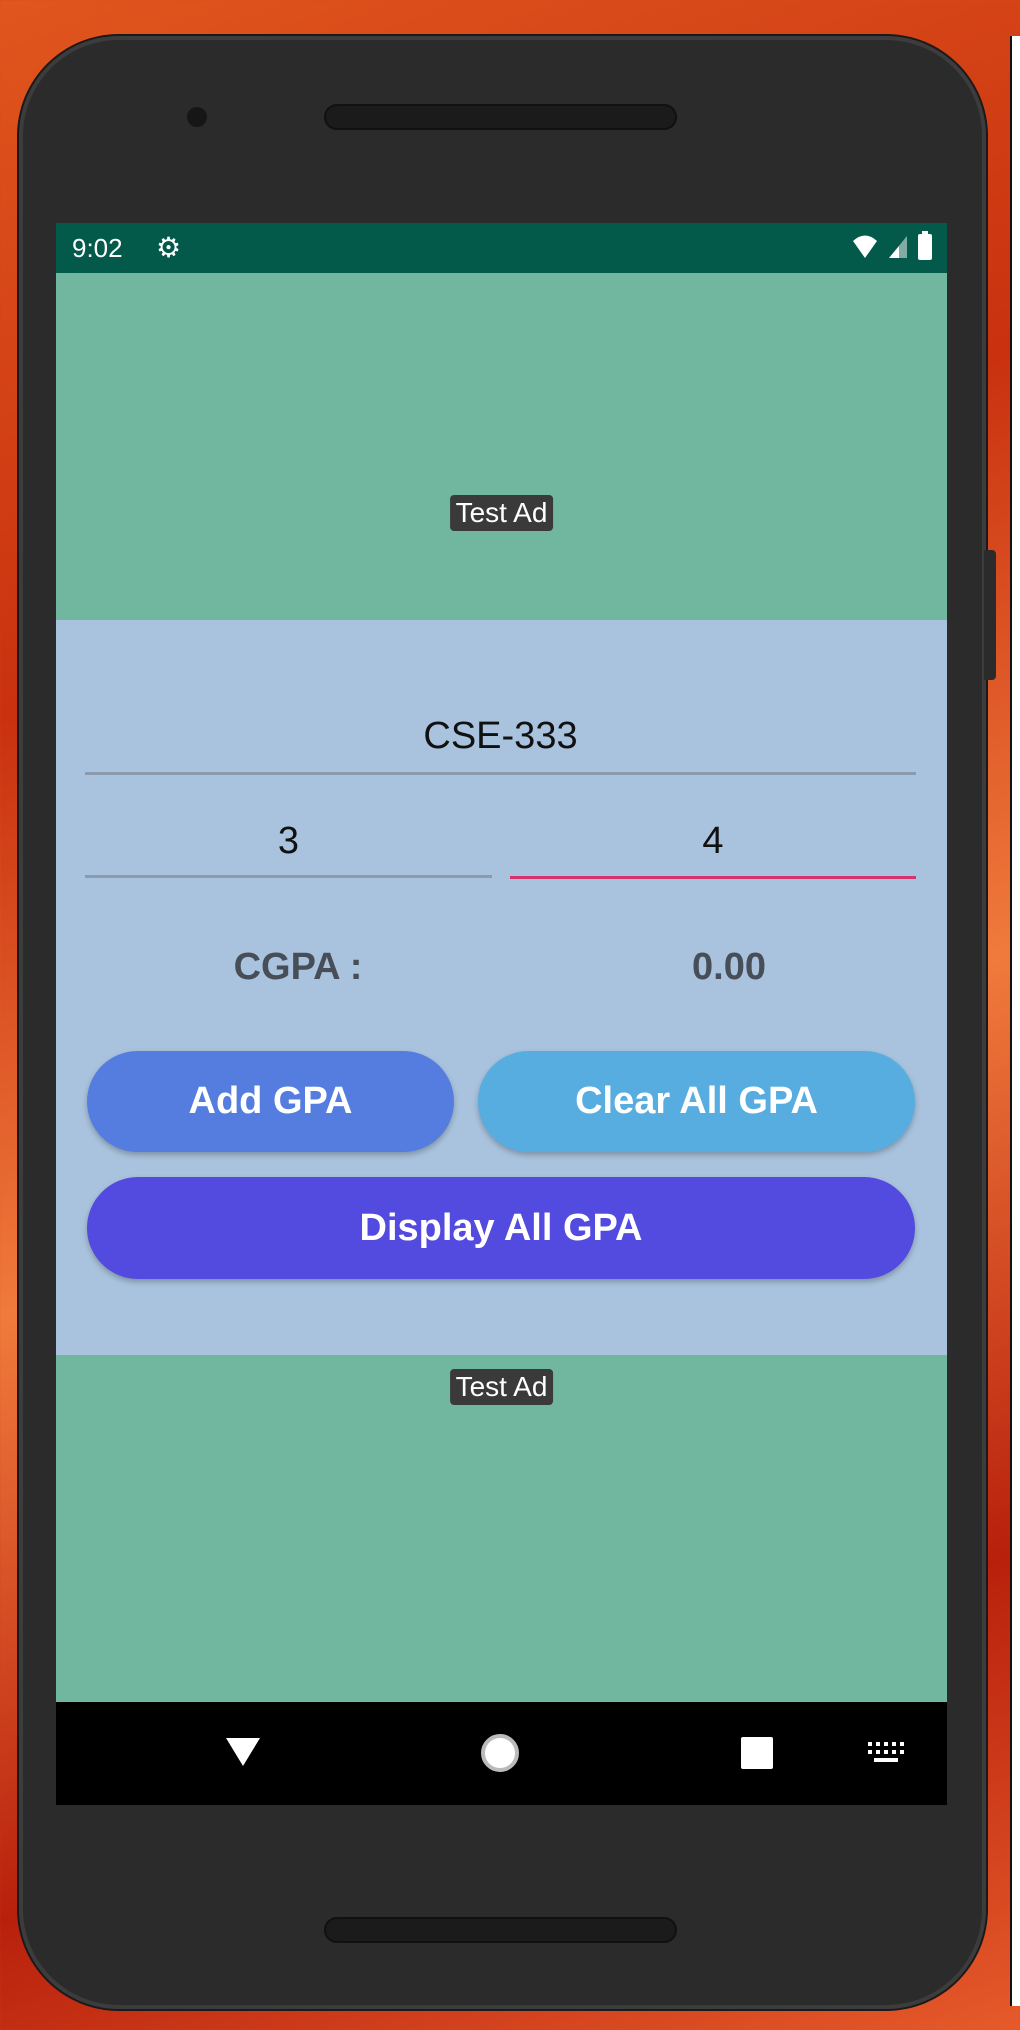 The height and width of the screenshot is (2030, 1020). What do you see at coordinates (865, 246) in the screenshot?
I see `wifi-icon` at bounding box center [865, 246].